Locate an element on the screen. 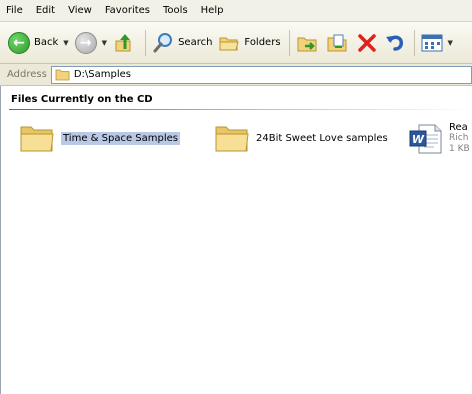  search-icon is located at coordinates (163, 42).